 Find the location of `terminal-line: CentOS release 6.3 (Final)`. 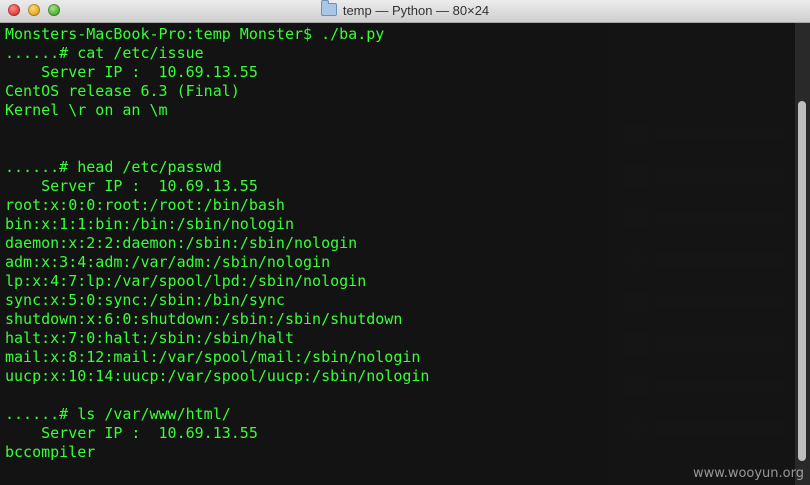

terminal-line: CentOS release 6.3 (Final) is located at coordinates (122, 91).